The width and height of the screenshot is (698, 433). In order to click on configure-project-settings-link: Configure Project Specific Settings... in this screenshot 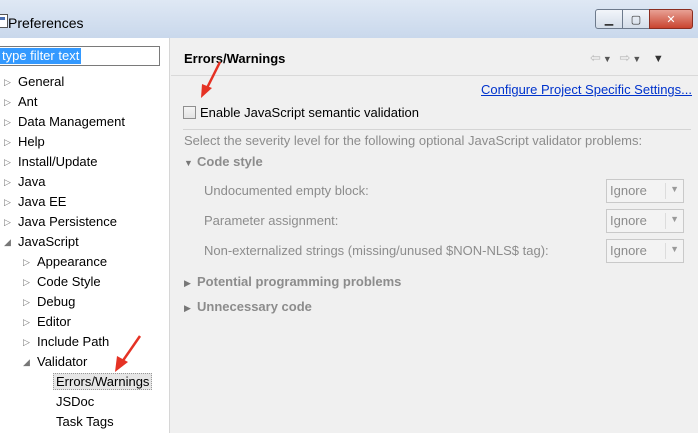, I will do `click(586, 89)`.